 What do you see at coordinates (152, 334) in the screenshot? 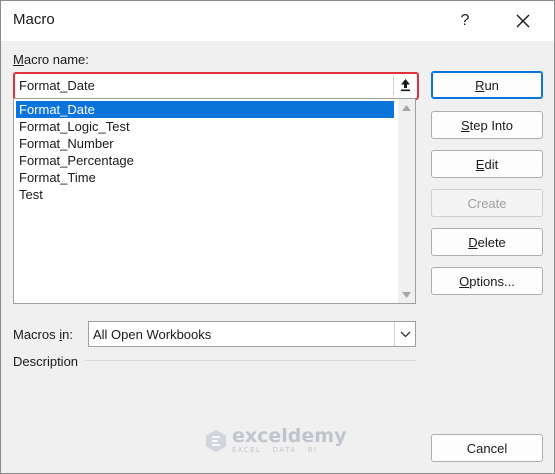
I see `macros-in-value: All Open Workbooks` at bounding box center [152, 334].